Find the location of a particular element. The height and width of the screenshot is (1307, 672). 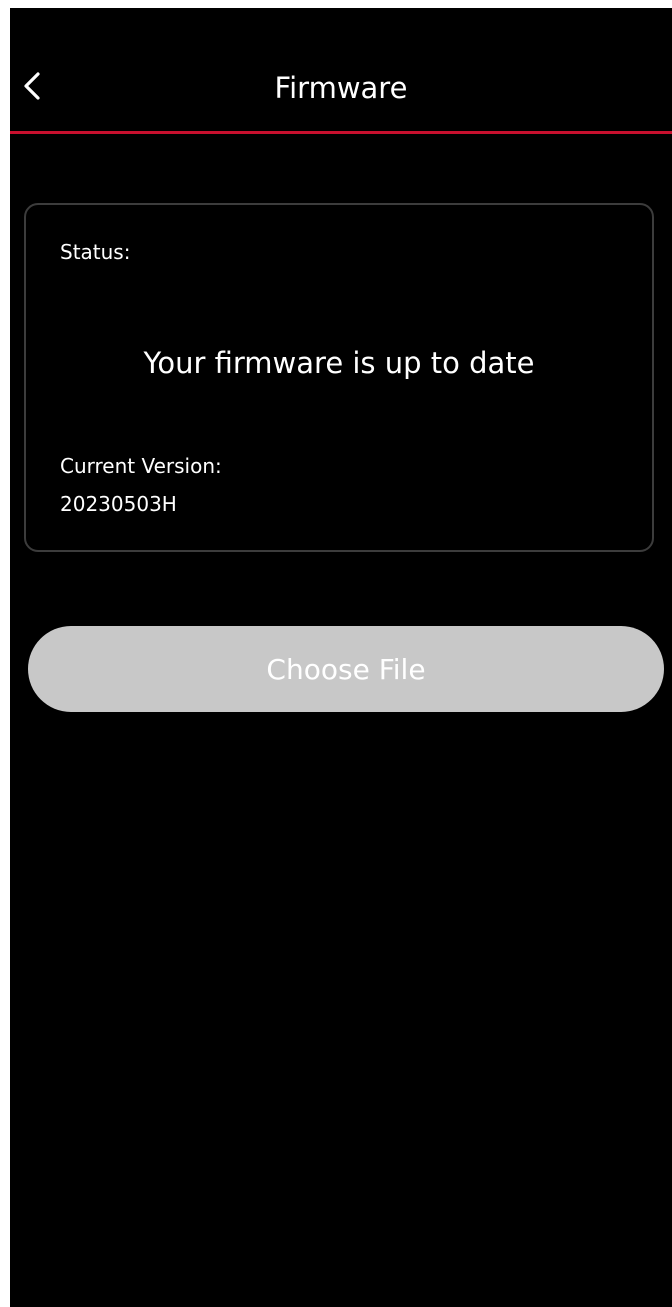

status-label: Status: is located at coordinates (95, 252).